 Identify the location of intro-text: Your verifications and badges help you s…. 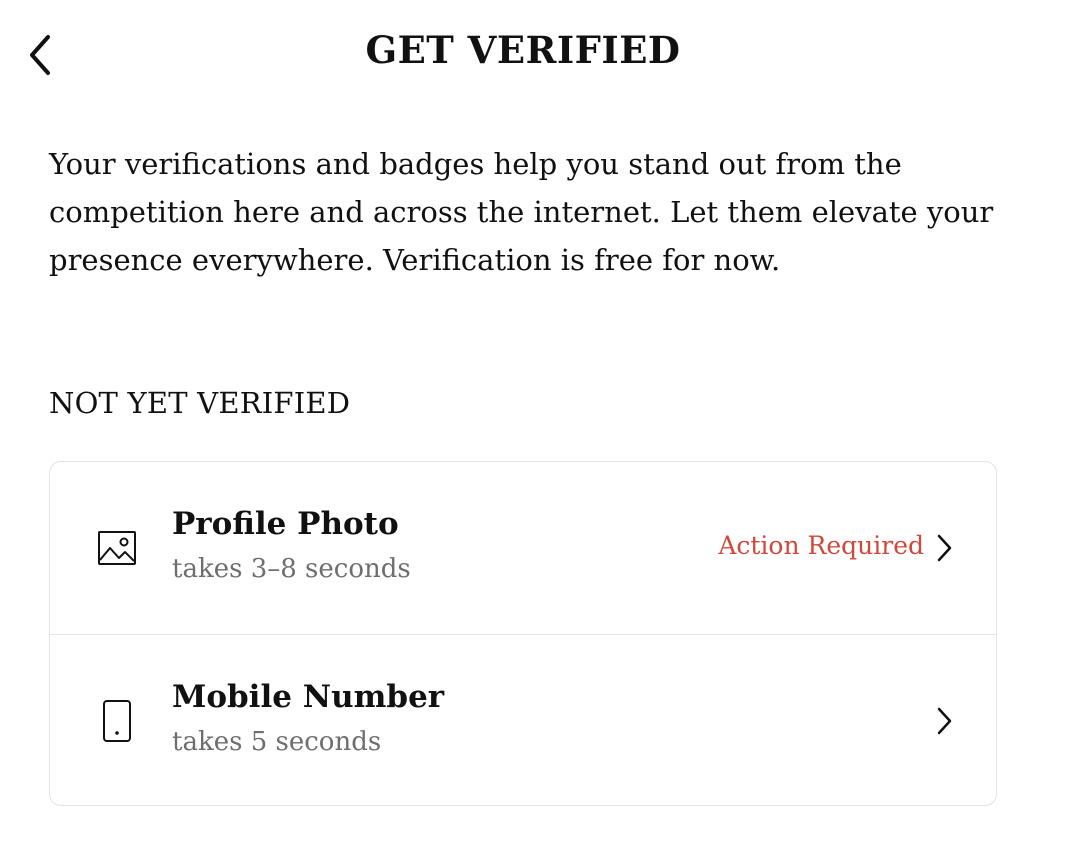
(521, 212).